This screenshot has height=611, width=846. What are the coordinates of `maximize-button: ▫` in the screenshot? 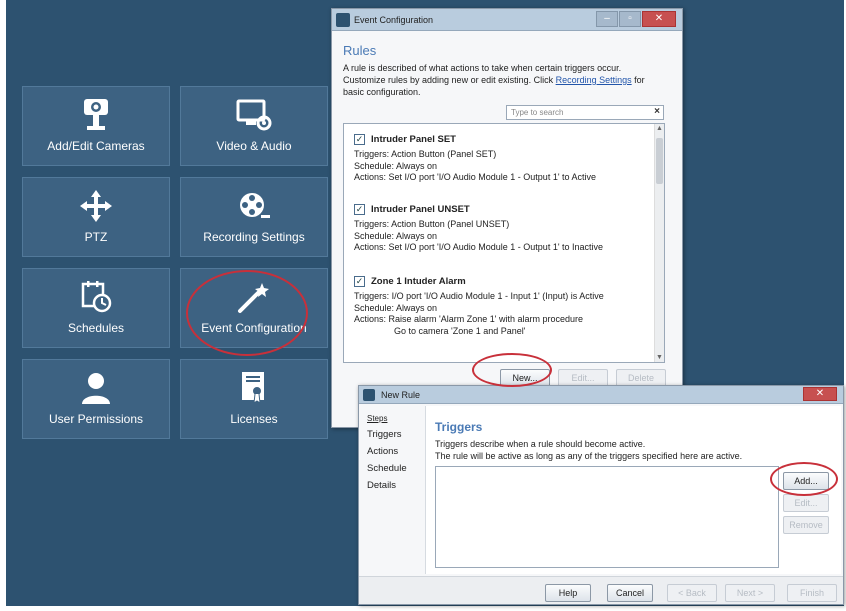 It's located at (630, 19).